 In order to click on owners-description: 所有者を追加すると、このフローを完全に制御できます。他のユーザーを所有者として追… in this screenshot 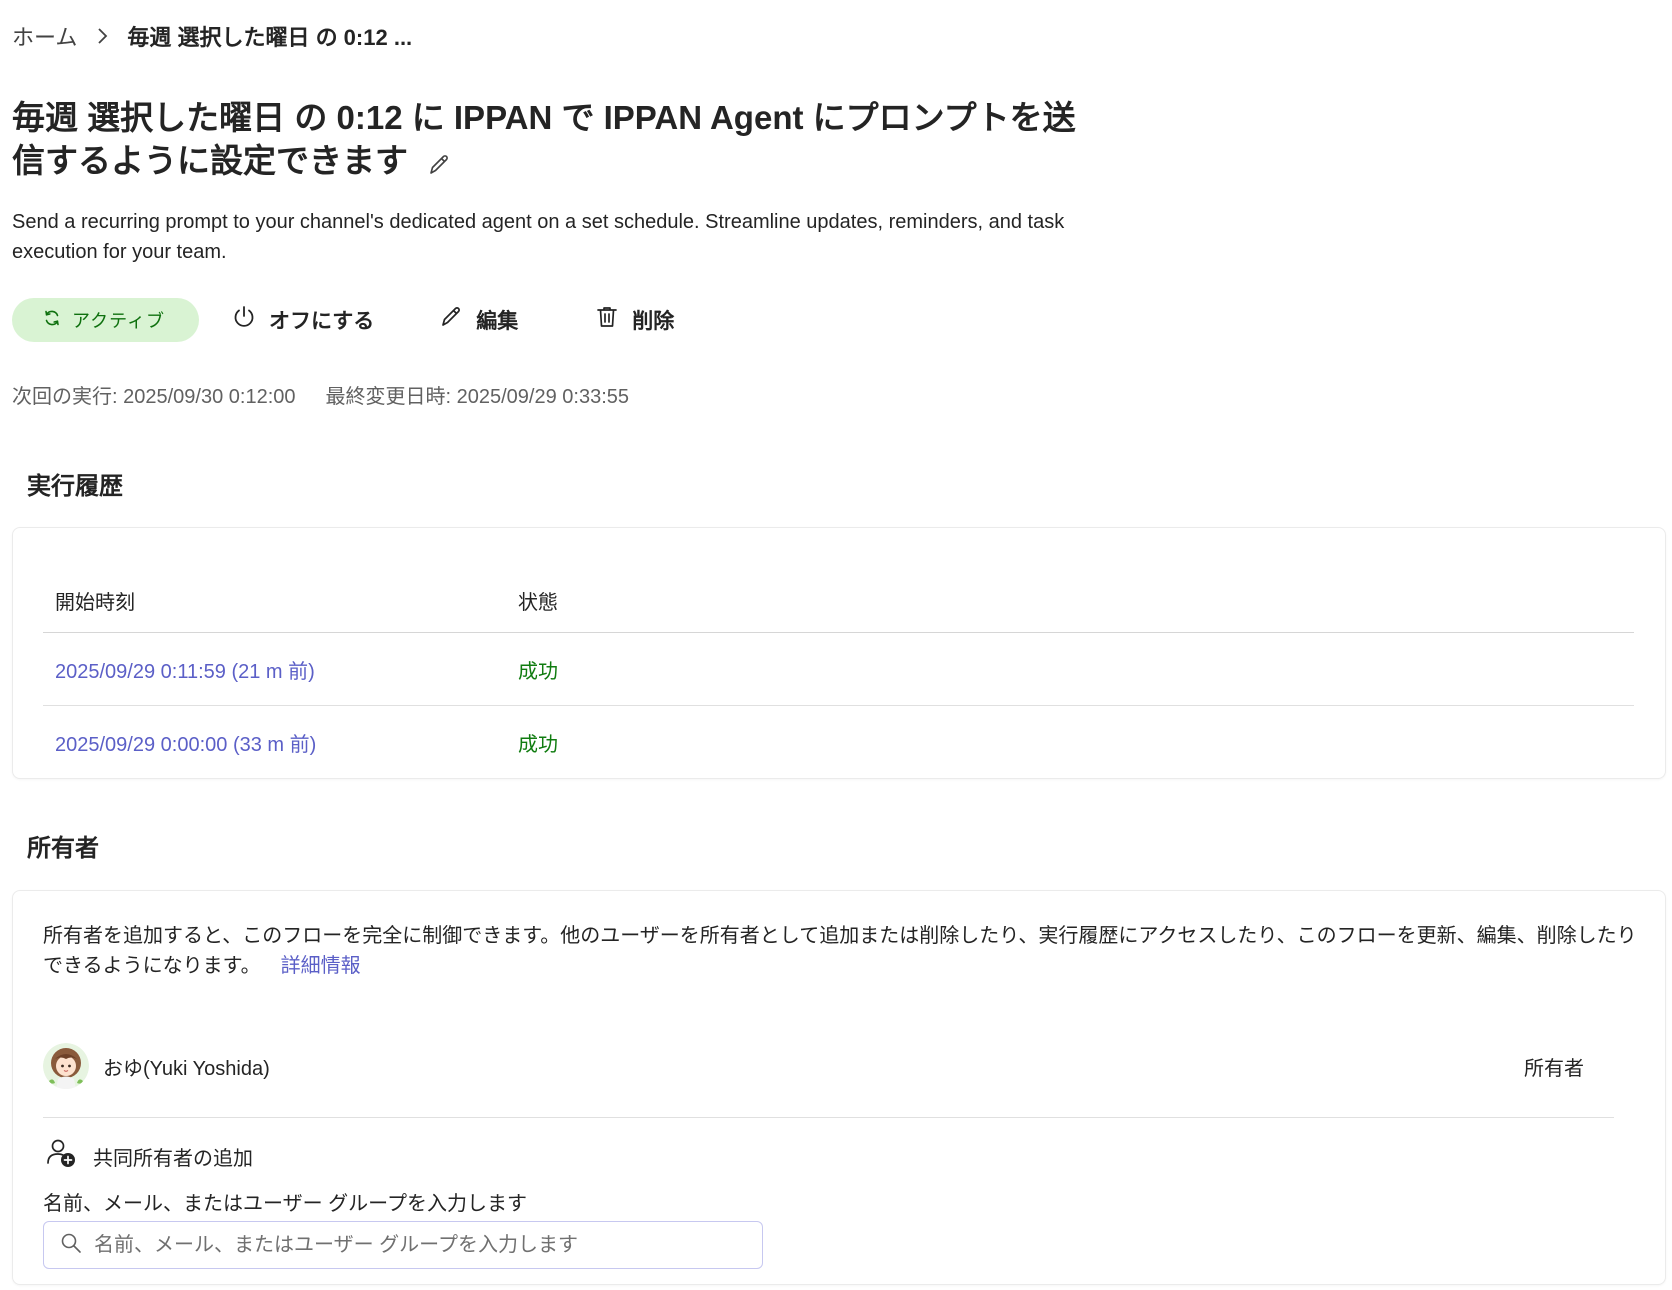, I will do `click(843, 951)`.